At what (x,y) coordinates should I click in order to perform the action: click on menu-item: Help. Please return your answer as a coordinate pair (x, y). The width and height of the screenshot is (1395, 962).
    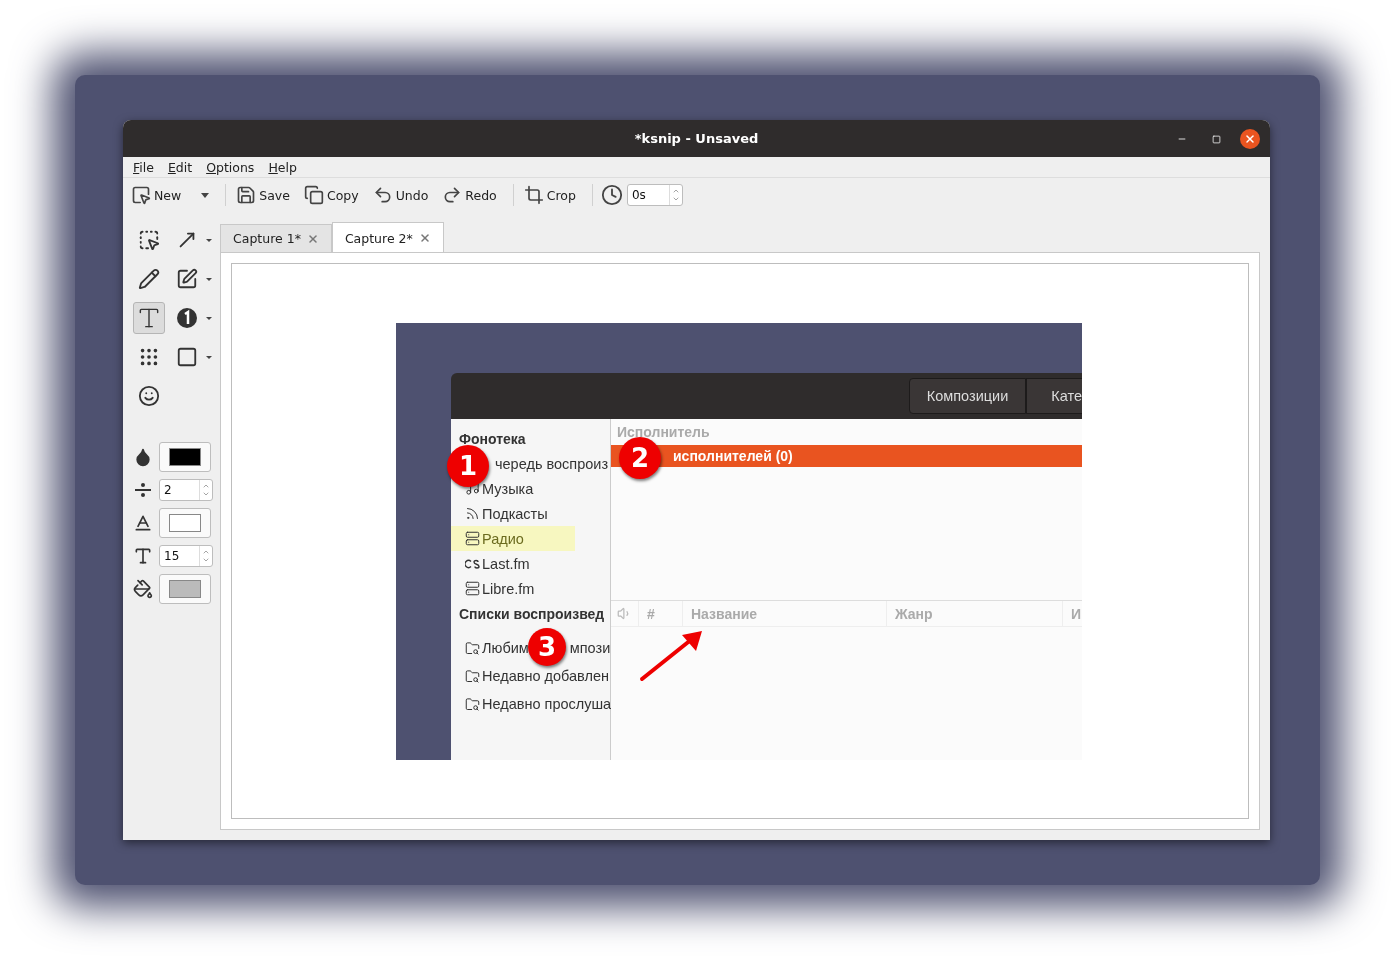
    Looking at the image, I should click on (282, 167).